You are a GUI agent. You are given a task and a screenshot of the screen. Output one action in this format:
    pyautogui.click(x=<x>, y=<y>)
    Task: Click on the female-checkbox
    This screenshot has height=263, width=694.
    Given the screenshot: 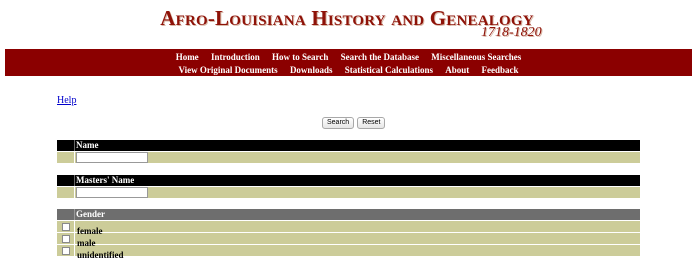 What is the action you would take?
    pyautogui.click(x=65, y=226)
    